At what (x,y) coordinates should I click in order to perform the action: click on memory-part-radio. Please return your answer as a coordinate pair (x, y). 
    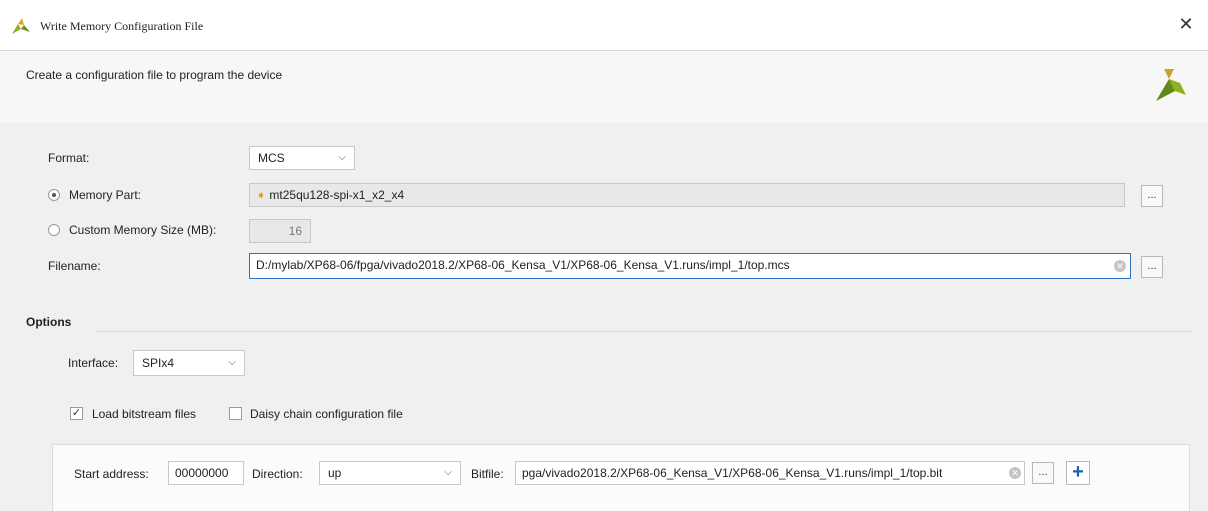
    Looking at the image, I should click on (54, 195).